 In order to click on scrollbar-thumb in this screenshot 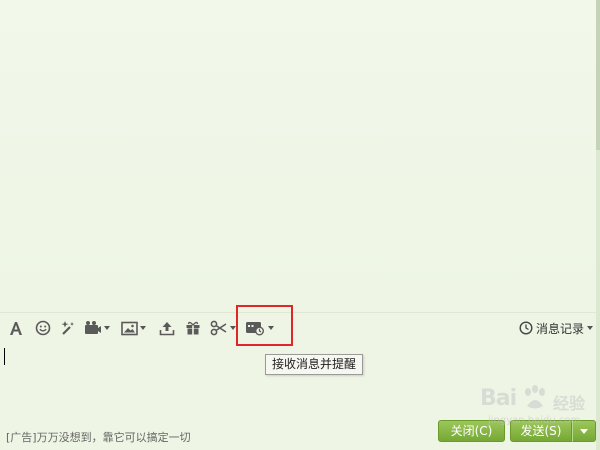, I will do `click(598, 75)`.